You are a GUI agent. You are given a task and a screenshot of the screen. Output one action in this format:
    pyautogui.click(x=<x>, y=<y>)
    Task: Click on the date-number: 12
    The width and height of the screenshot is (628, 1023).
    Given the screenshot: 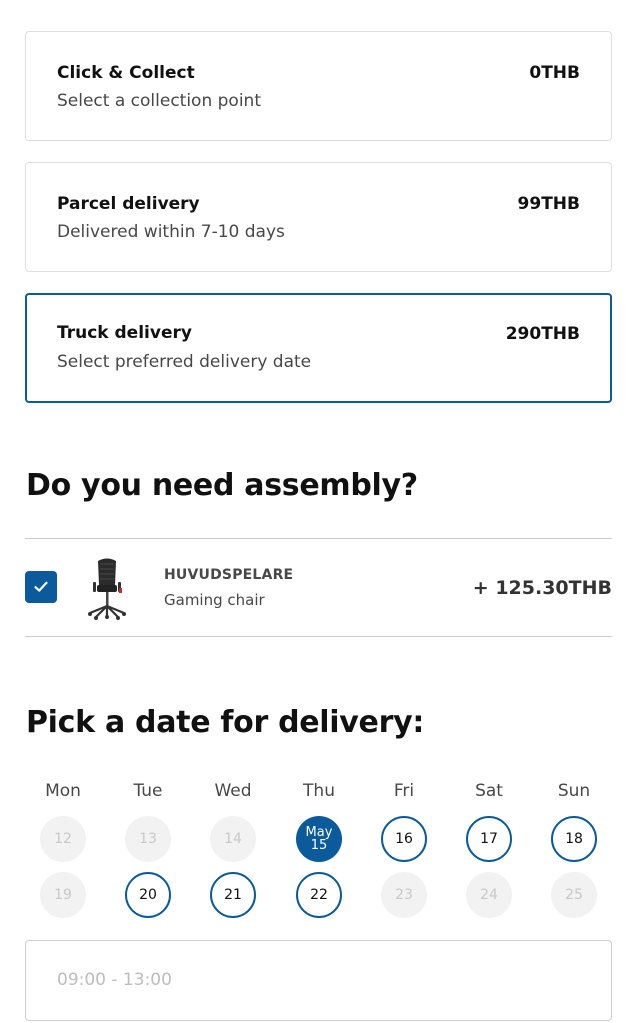 What is the action you would take?
    pyautogui.click(x=63, y=839)
    